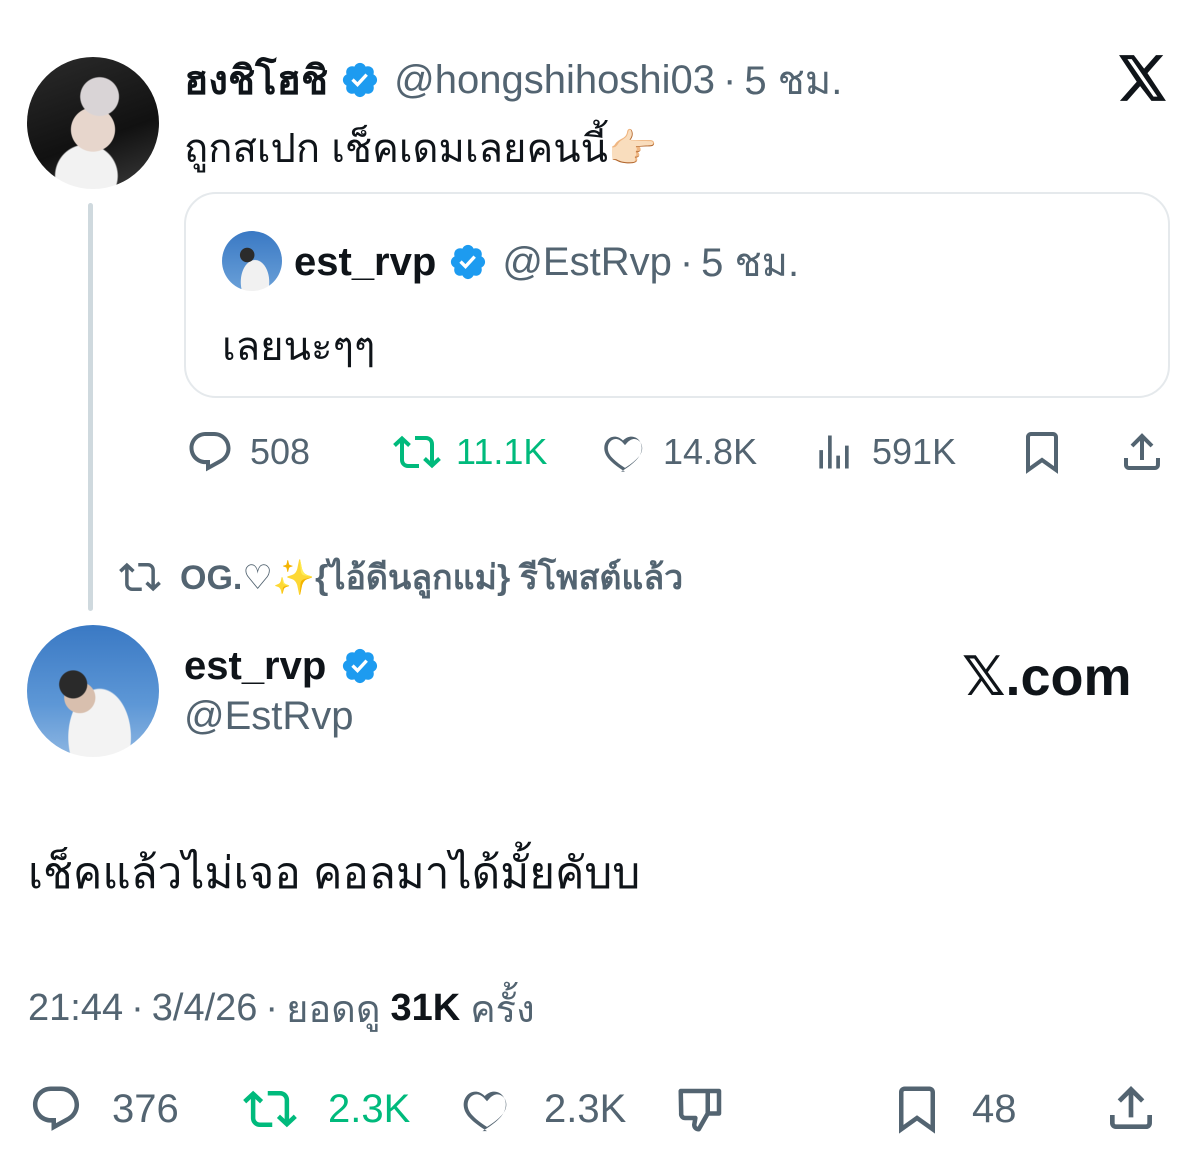 This screenshot has height=1163, width=1200. Describe the element at coordinates (252, 261) in the screenshot. I see `quoted-avatar` at that location.